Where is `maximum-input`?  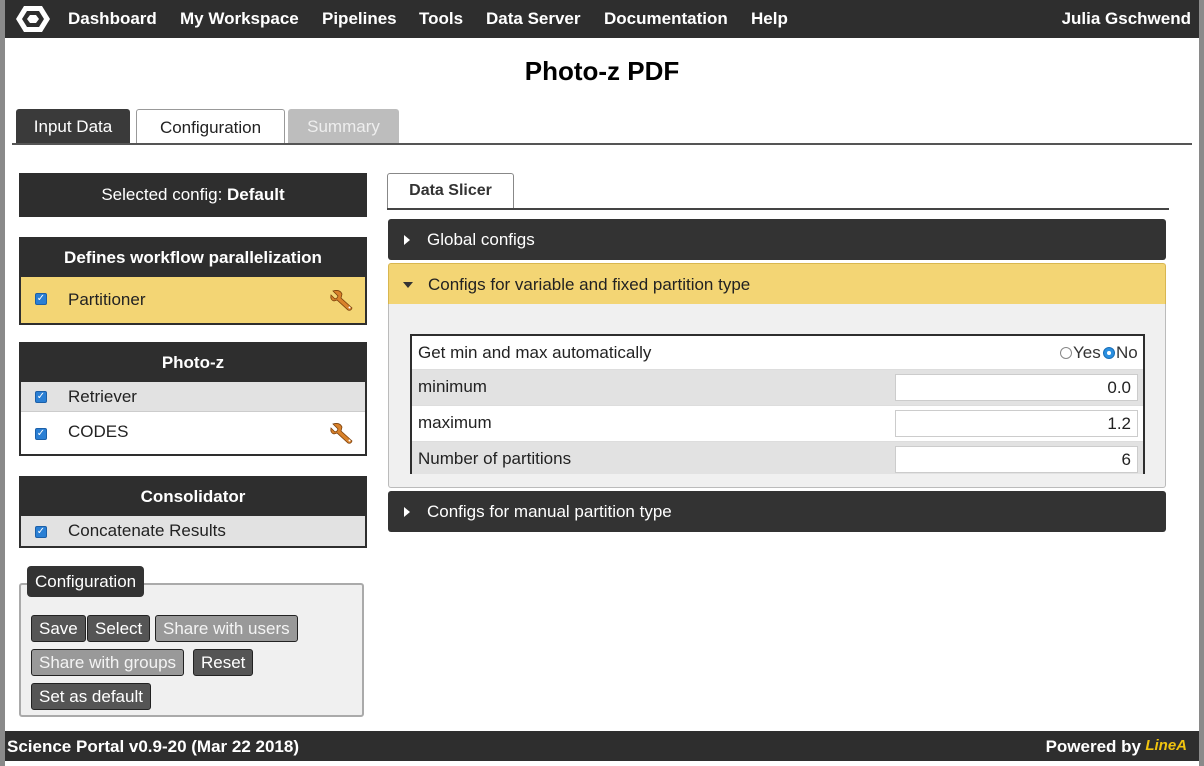
maximum-input is located at coordinates (1016, 423).